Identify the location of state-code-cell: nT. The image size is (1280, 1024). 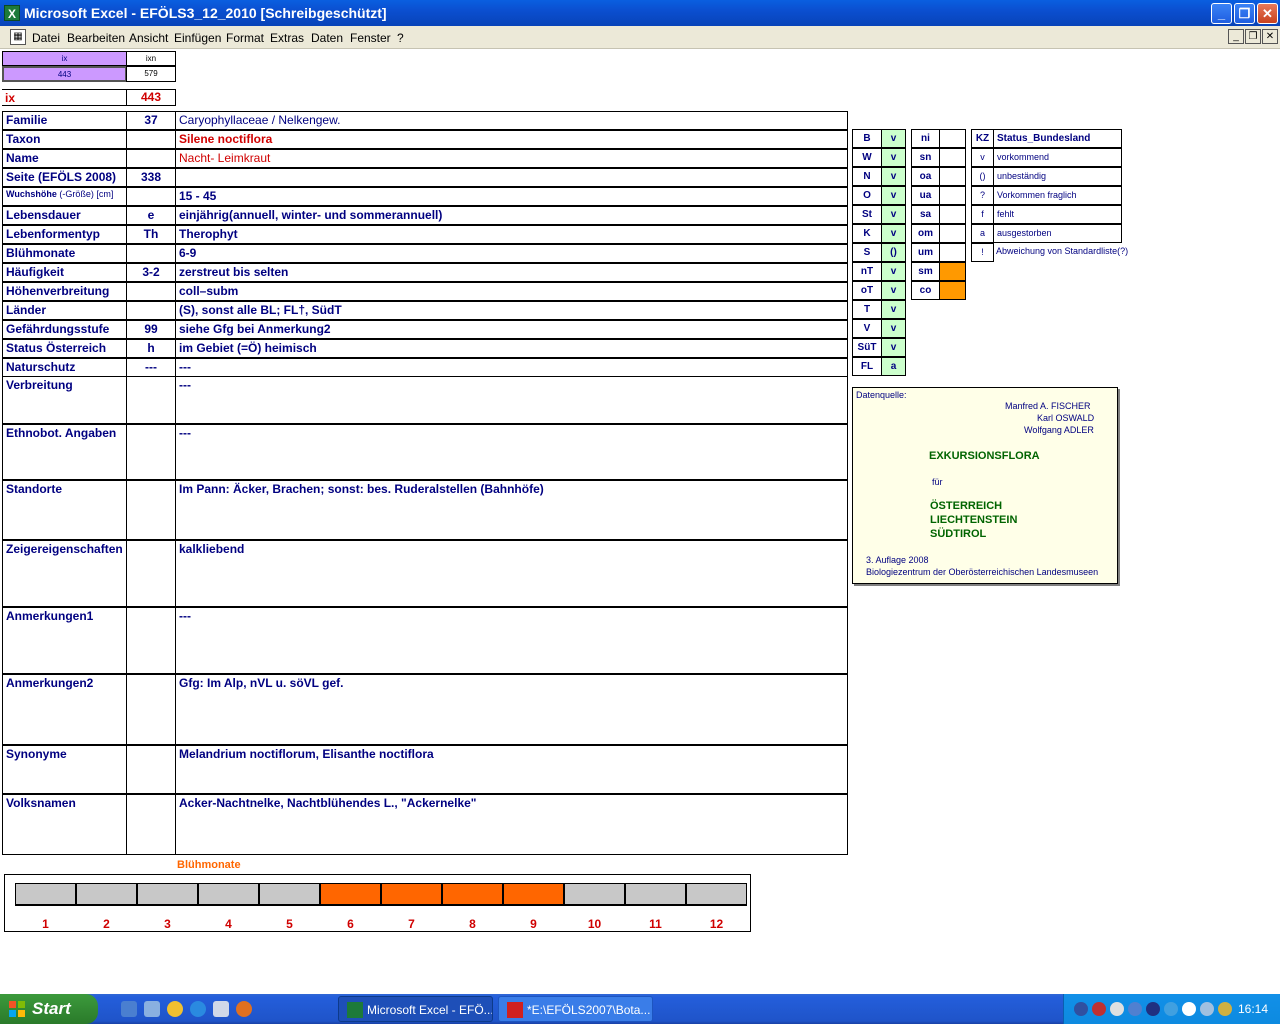
(867, 271).